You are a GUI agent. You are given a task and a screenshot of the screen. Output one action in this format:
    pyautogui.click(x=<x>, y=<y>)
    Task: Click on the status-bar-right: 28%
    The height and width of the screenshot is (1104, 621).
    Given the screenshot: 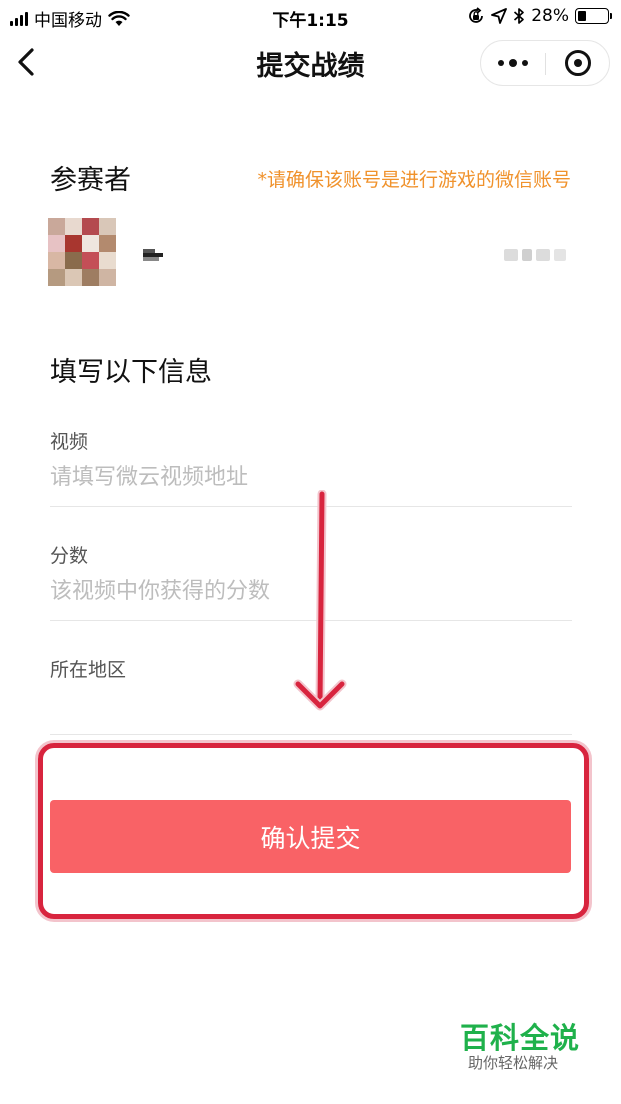 What is the action you would take?
    pyautogui.click(x=539, y=16)
    